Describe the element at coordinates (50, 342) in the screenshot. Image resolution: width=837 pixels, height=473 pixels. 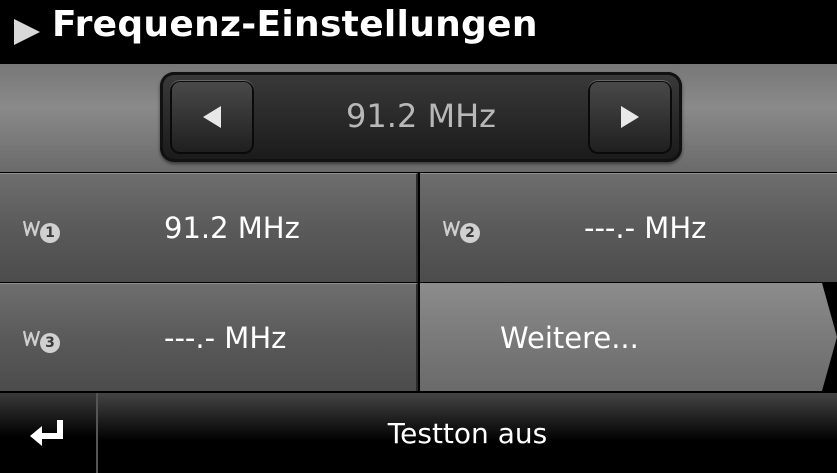
I see `preset-number-badge: 3` at that location.